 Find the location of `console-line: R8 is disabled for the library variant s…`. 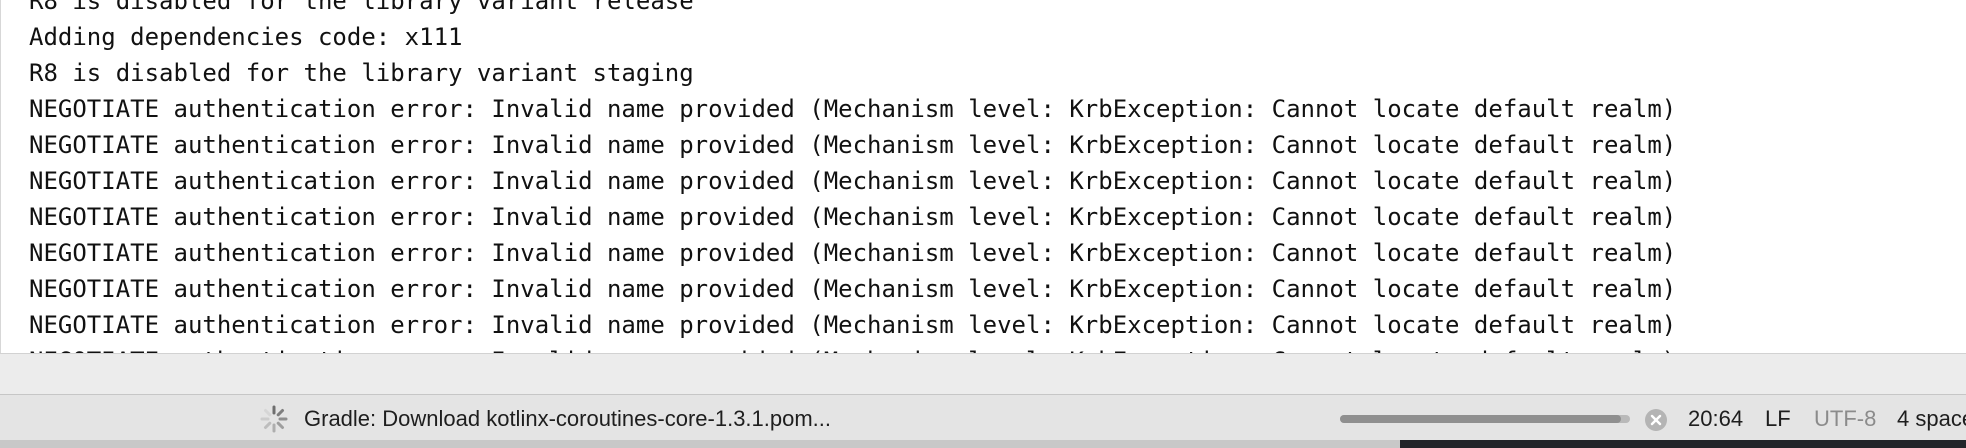

console-line: R8 is disabled for the library variant s… is located at coordinates (361, 73).